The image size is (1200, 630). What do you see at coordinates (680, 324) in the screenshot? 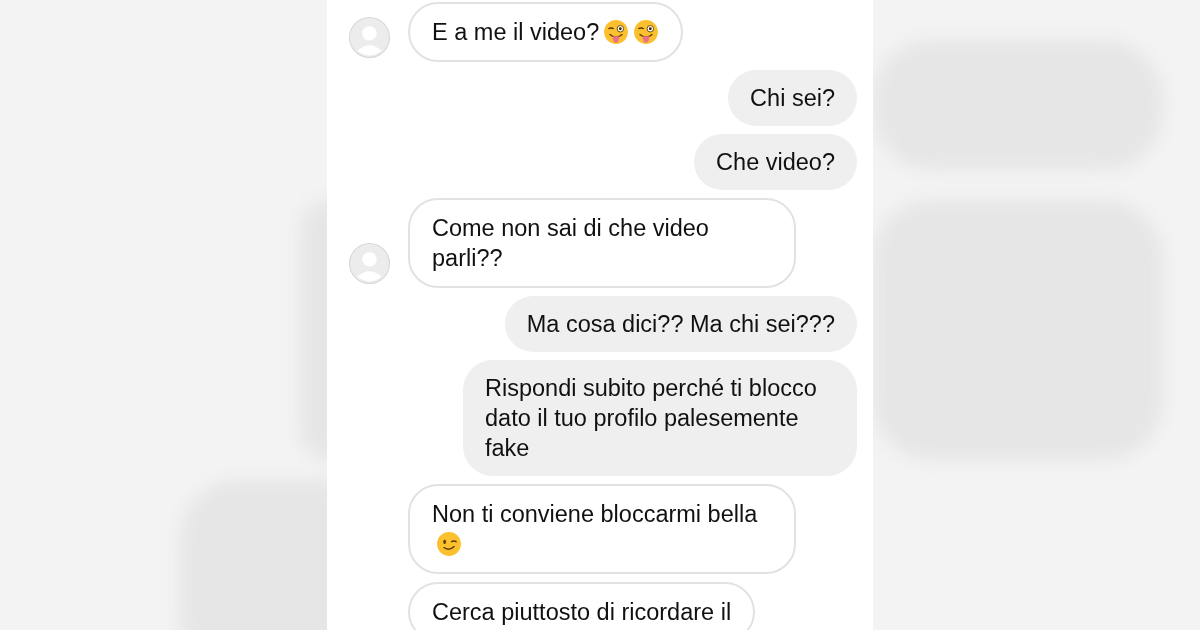
I see `message-text: Ma cosa dici?? Ma chi sei???` at bounding box center [680, 324].